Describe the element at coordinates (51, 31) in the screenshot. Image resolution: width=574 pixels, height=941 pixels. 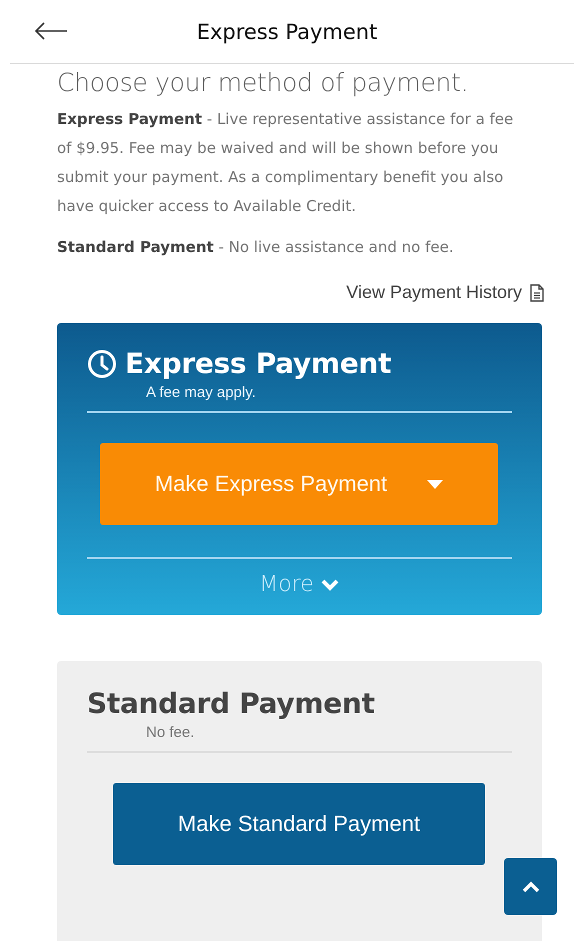
I see `back-arrow-icon` at that location.